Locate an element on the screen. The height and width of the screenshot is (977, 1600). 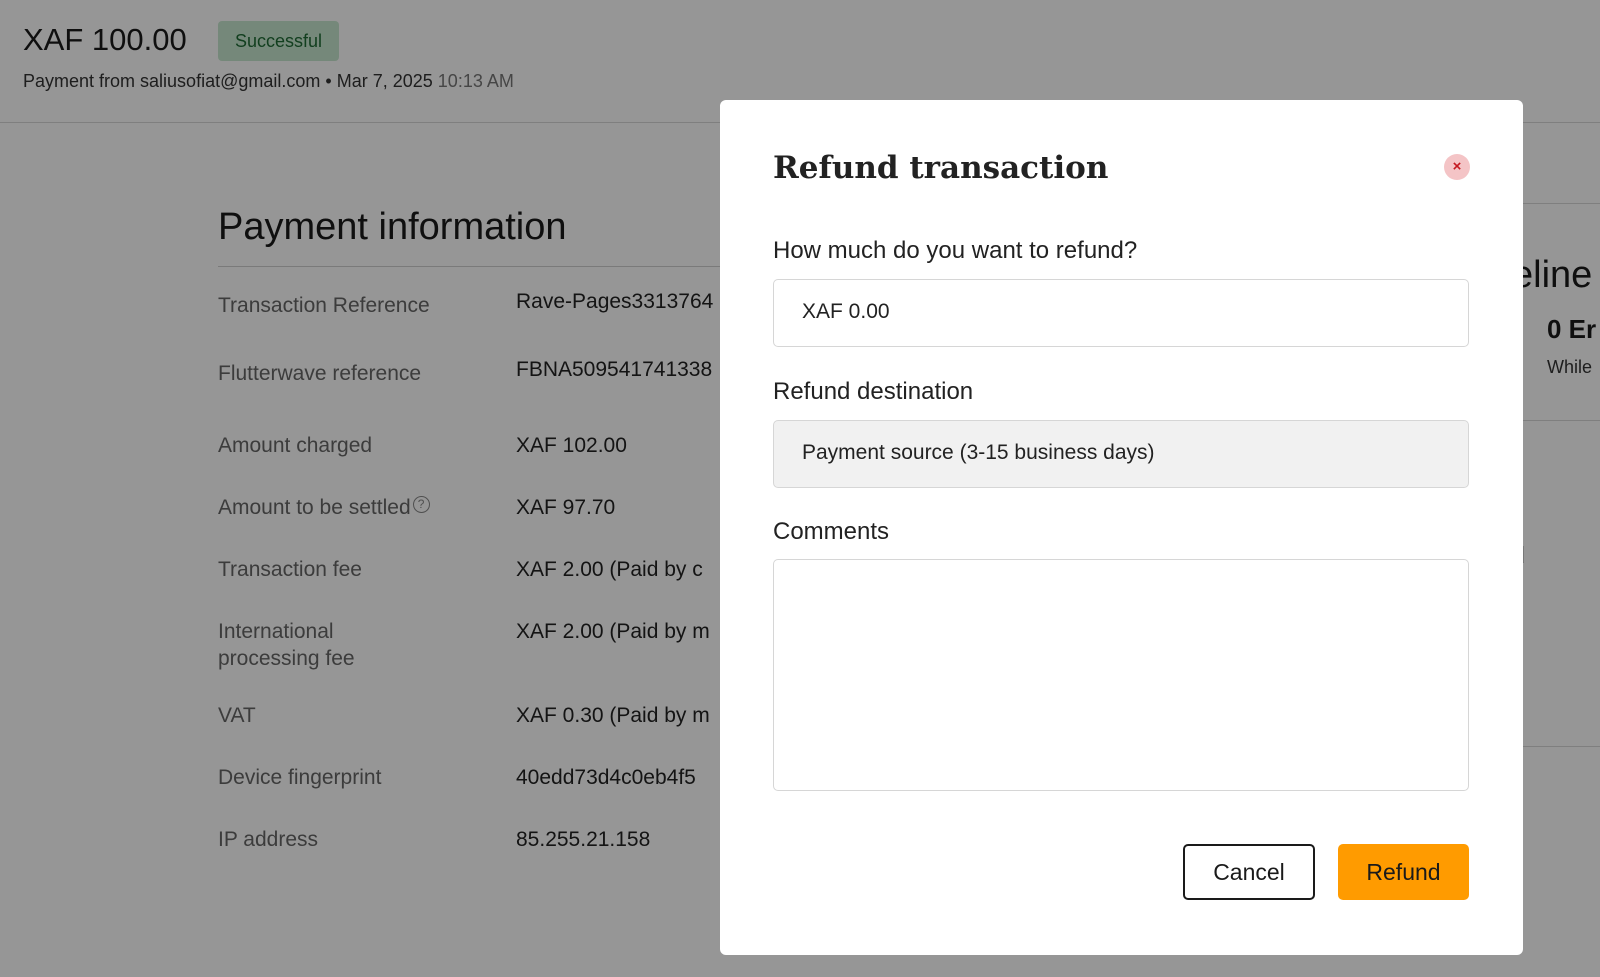
refund-button: Refund is located at coordinates (1403, 872).